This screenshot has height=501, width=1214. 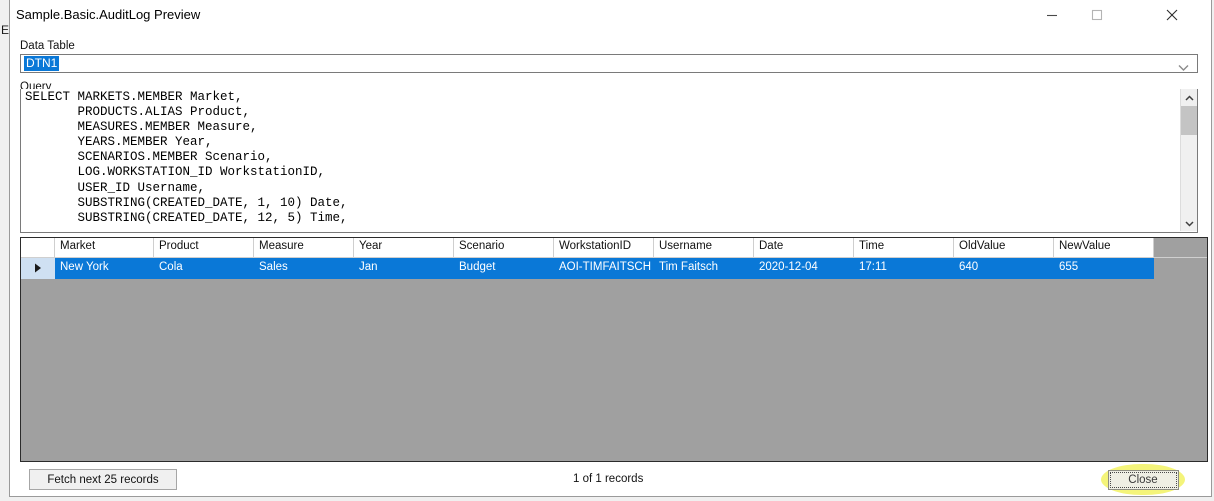 I want to click on column-header-scenario: Scenario, so click(x=504, y=247).